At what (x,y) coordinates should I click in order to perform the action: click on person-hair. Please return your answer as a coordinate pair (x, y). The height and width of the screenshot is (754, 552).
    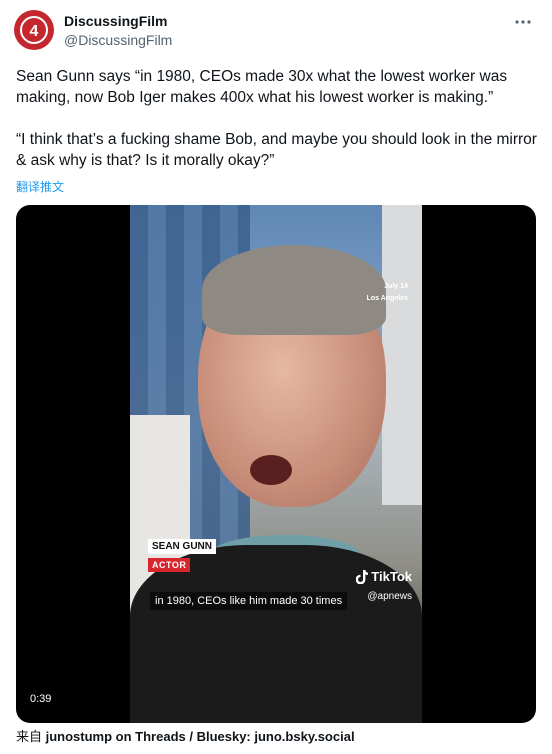
    Looking at the image, I should click on (294, 290).